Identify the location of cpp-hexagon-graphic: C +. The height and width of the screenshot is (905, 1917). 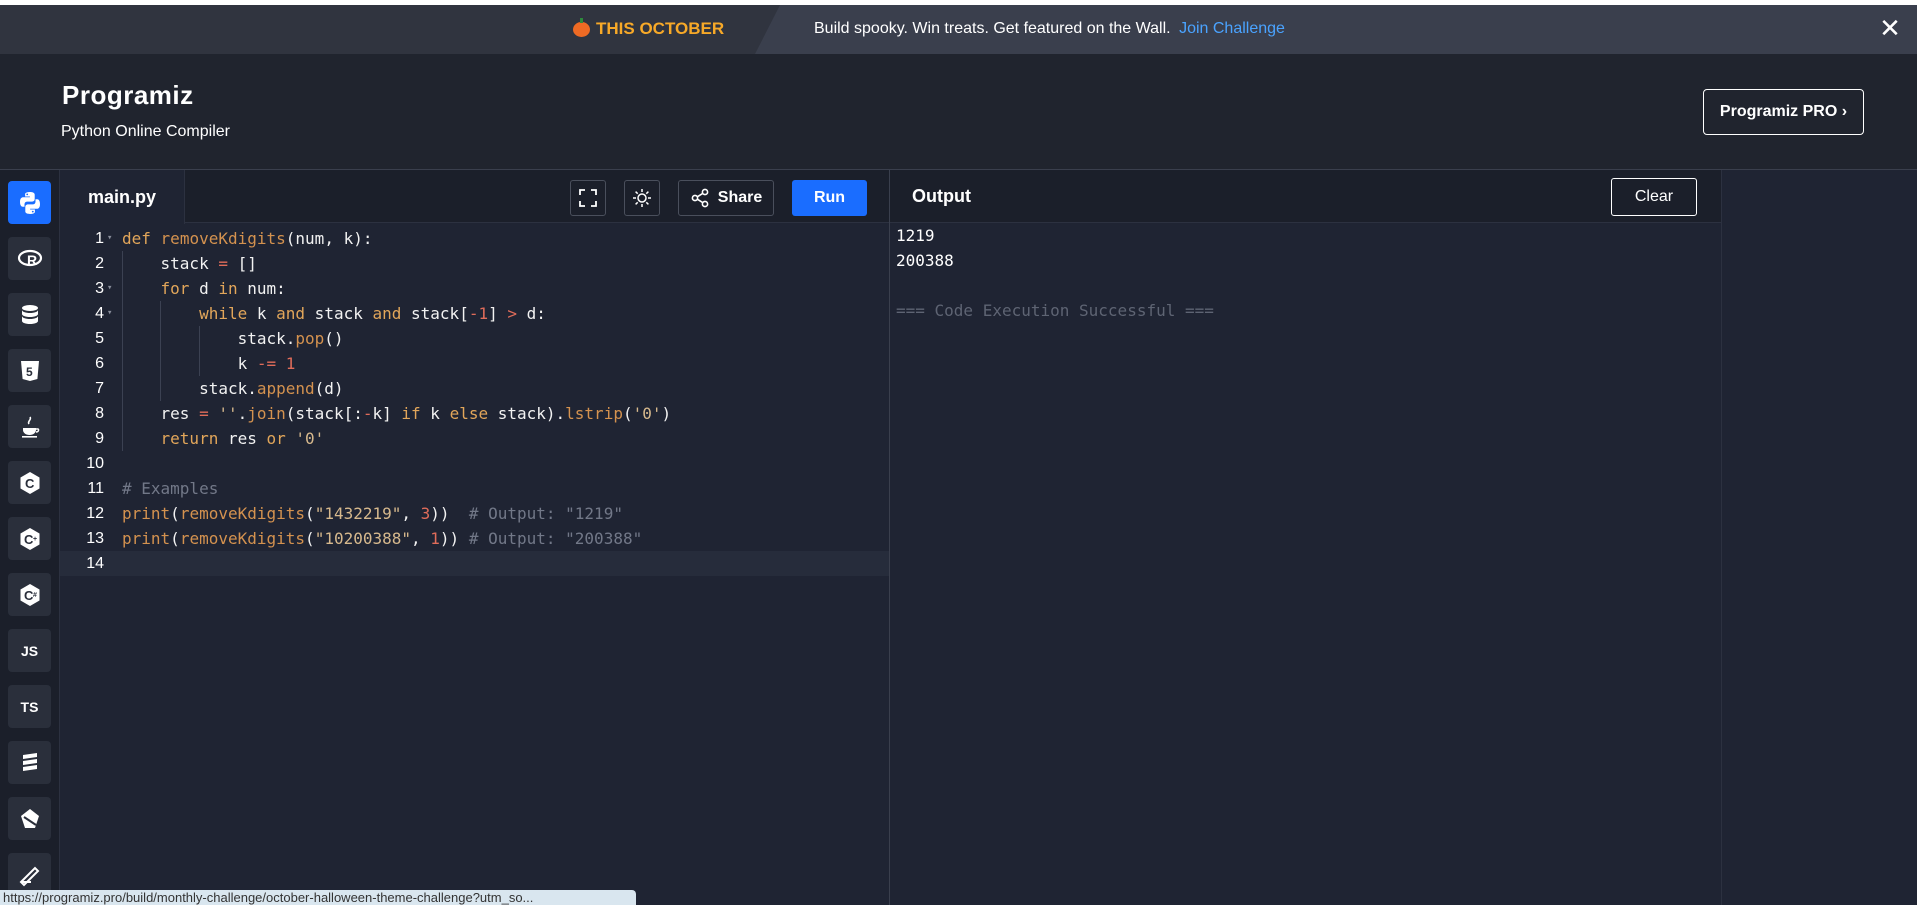
(29, 538).